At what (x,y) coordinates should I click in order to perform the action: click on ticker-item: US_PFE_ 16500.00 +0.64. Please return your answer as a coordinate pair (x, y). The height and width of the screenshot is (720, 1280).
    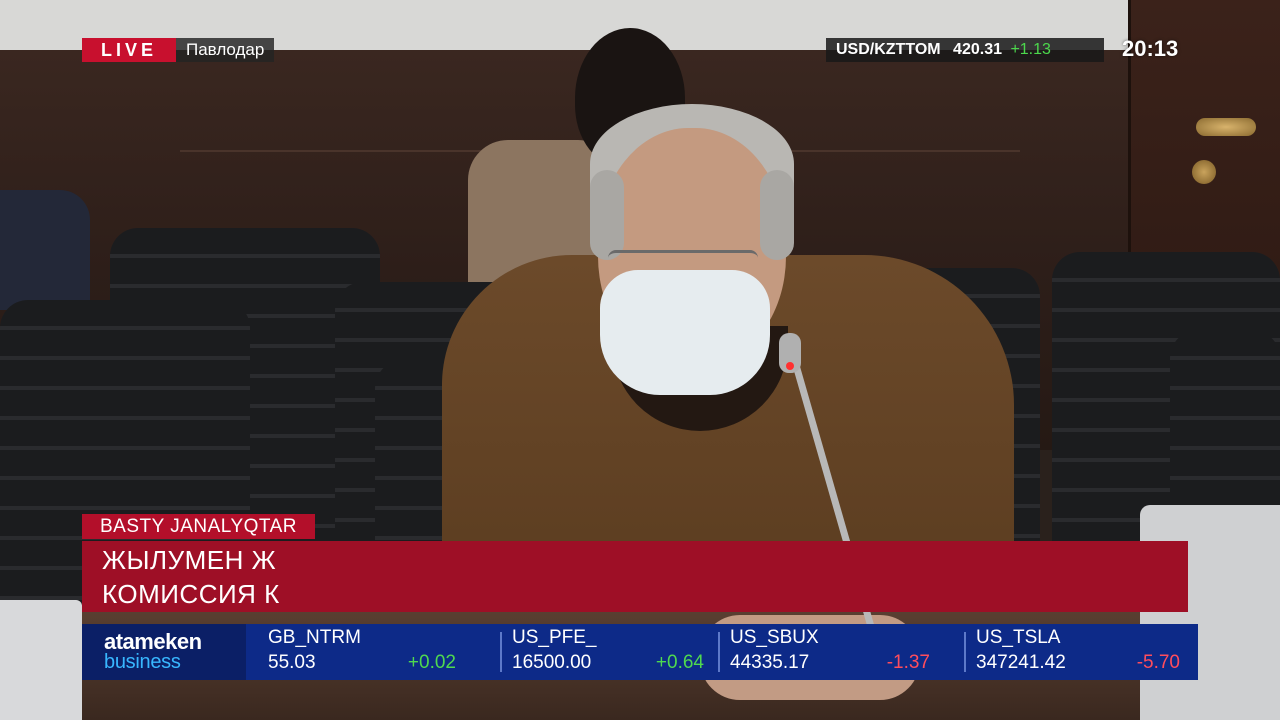
    Looking at the image, I should click on (607, 652).